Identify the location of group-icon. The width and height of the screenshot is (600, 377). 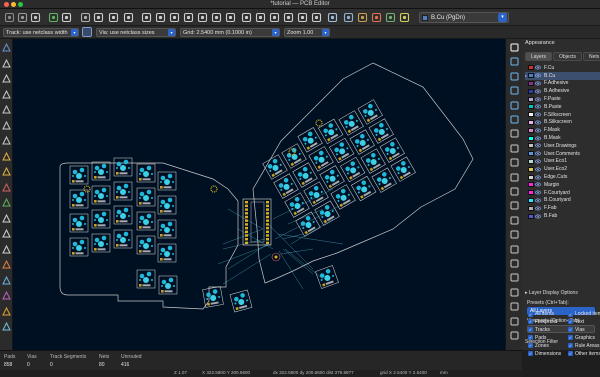
(288, 17).